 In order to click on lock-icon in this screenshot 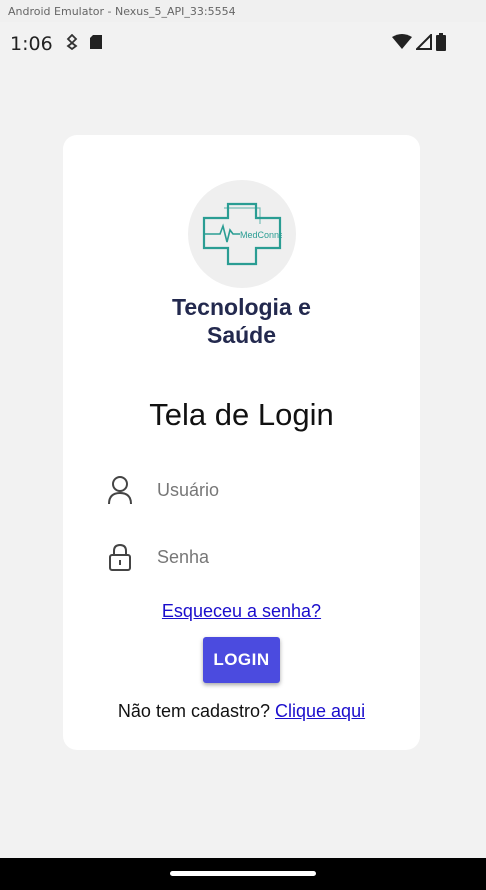, I will do `click(120, 557)`.